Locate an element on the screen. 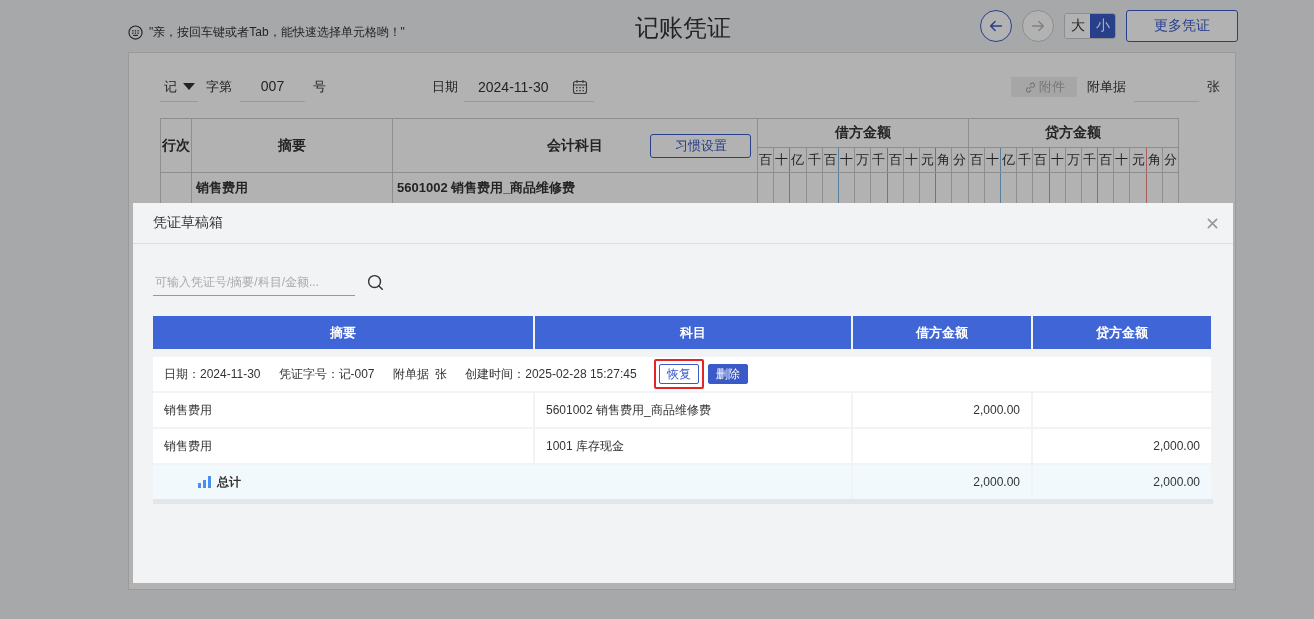  column-header: 行次 is located at coordinates (176, 145).